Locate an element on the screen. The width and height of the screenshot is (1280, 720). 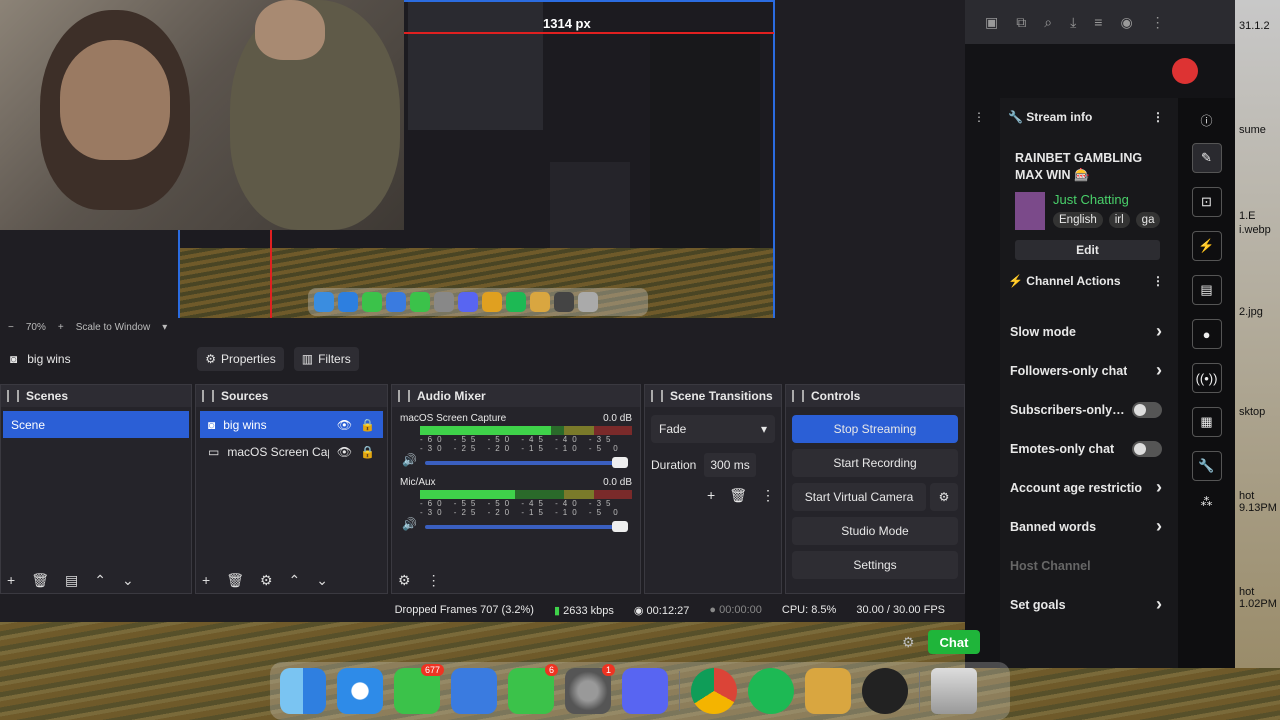
zoom-out-button: − is located at coordinates (11, 327).